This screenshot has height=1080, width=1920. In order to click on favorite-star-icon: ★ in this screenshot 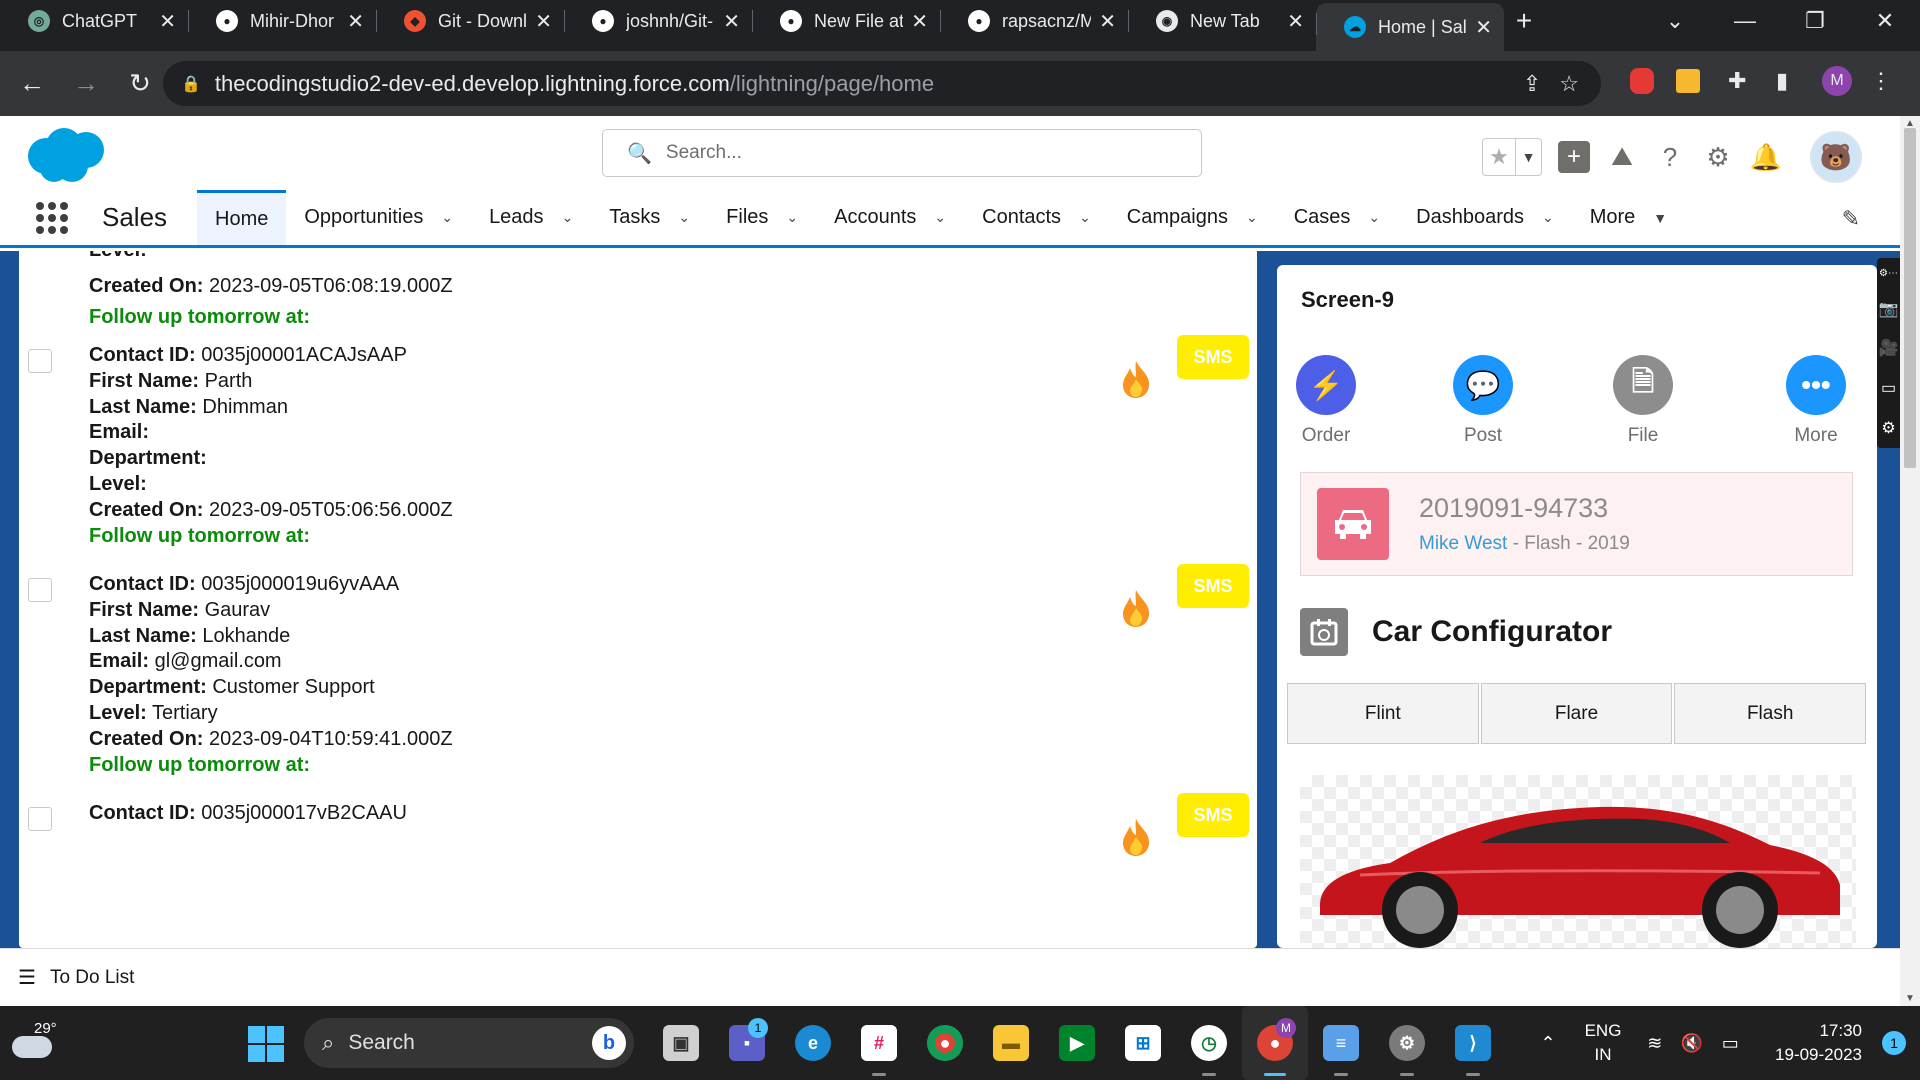, I will do `click(1499, 157)`.